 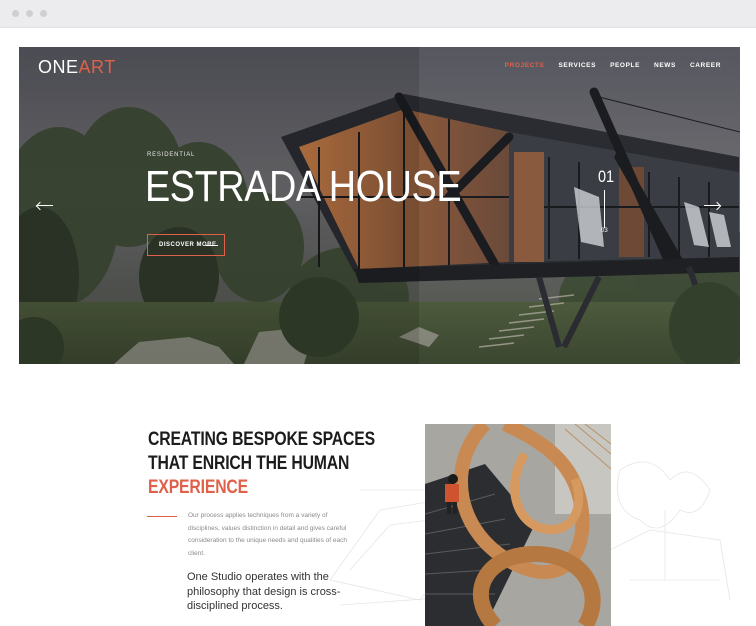 I want to click on arrow-left-icon, so click(x=44, y=205).